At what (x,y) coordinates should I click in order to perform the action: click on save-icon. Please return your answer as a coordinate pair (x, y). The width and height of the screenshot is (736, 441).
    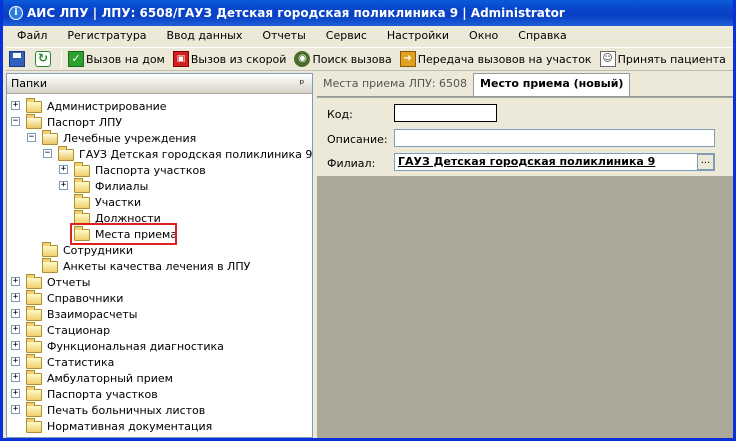
    Looking at the image, I should click on (17, 59).